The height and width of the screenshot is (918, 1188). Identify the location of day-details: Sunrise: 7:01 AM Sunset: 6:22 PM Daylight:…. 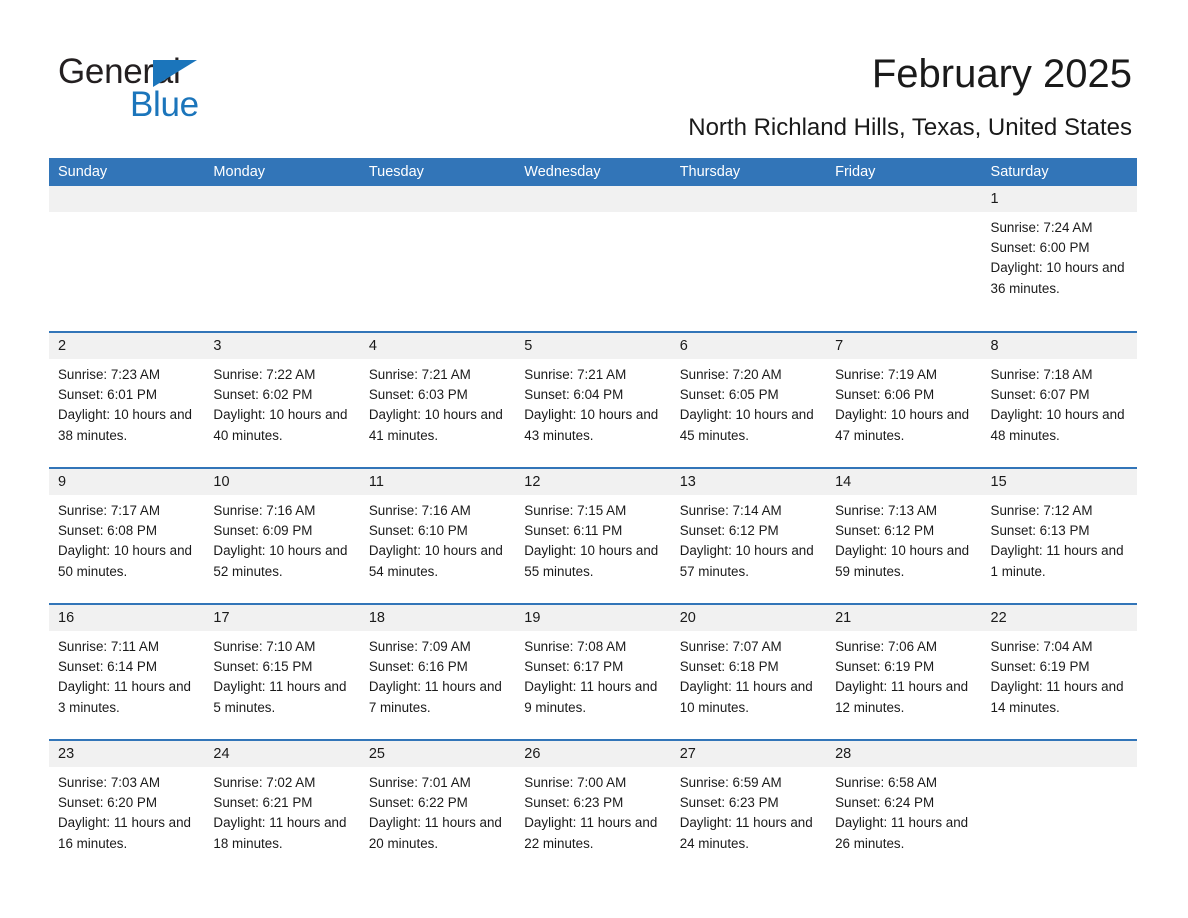
(437, 810).